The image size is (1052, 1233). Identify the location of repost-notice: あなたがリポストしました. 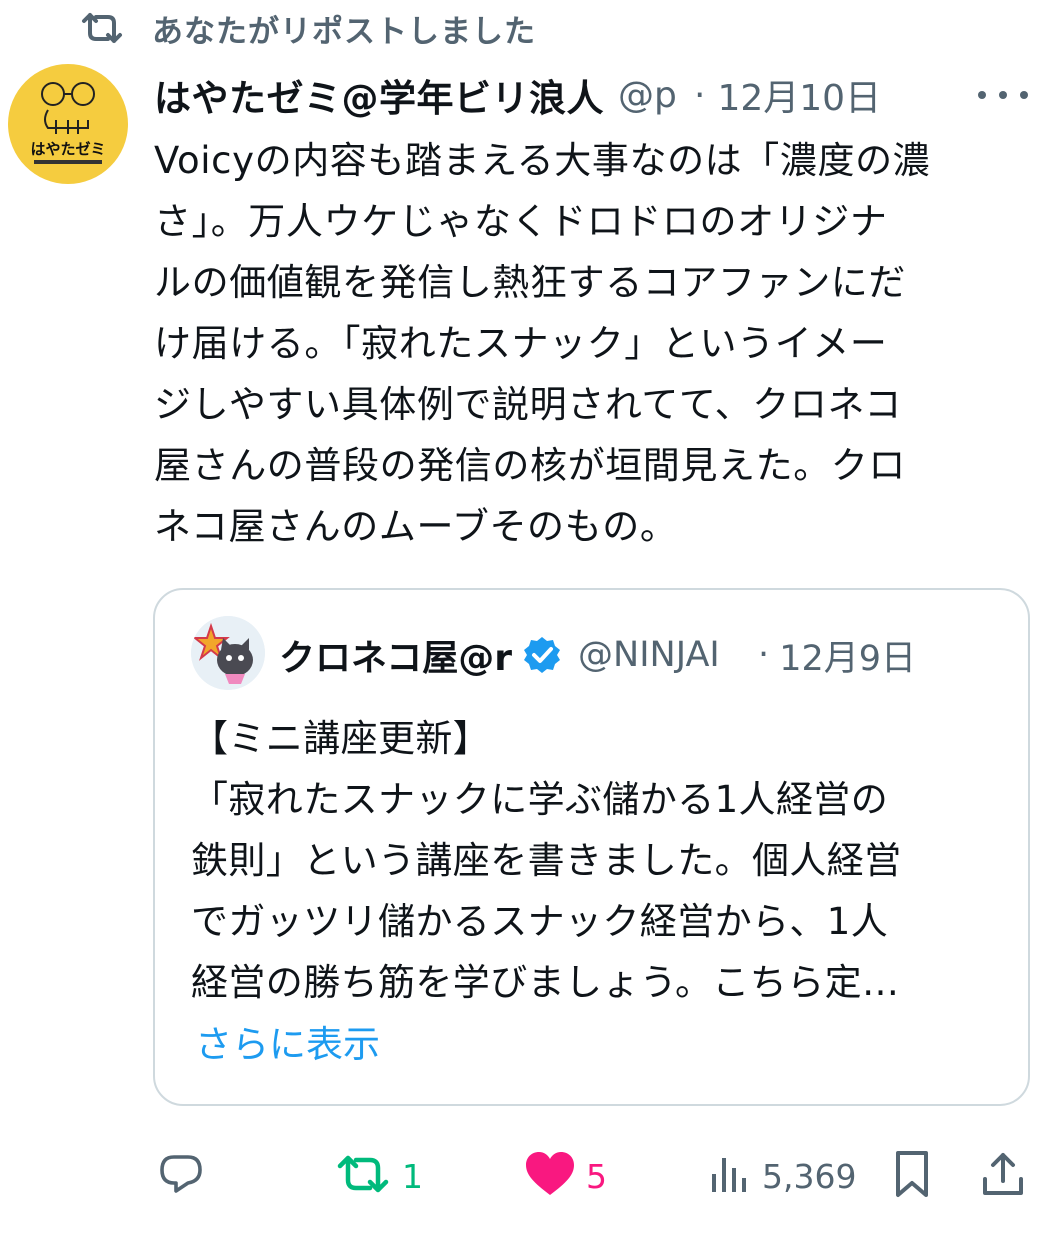
(307, 28).